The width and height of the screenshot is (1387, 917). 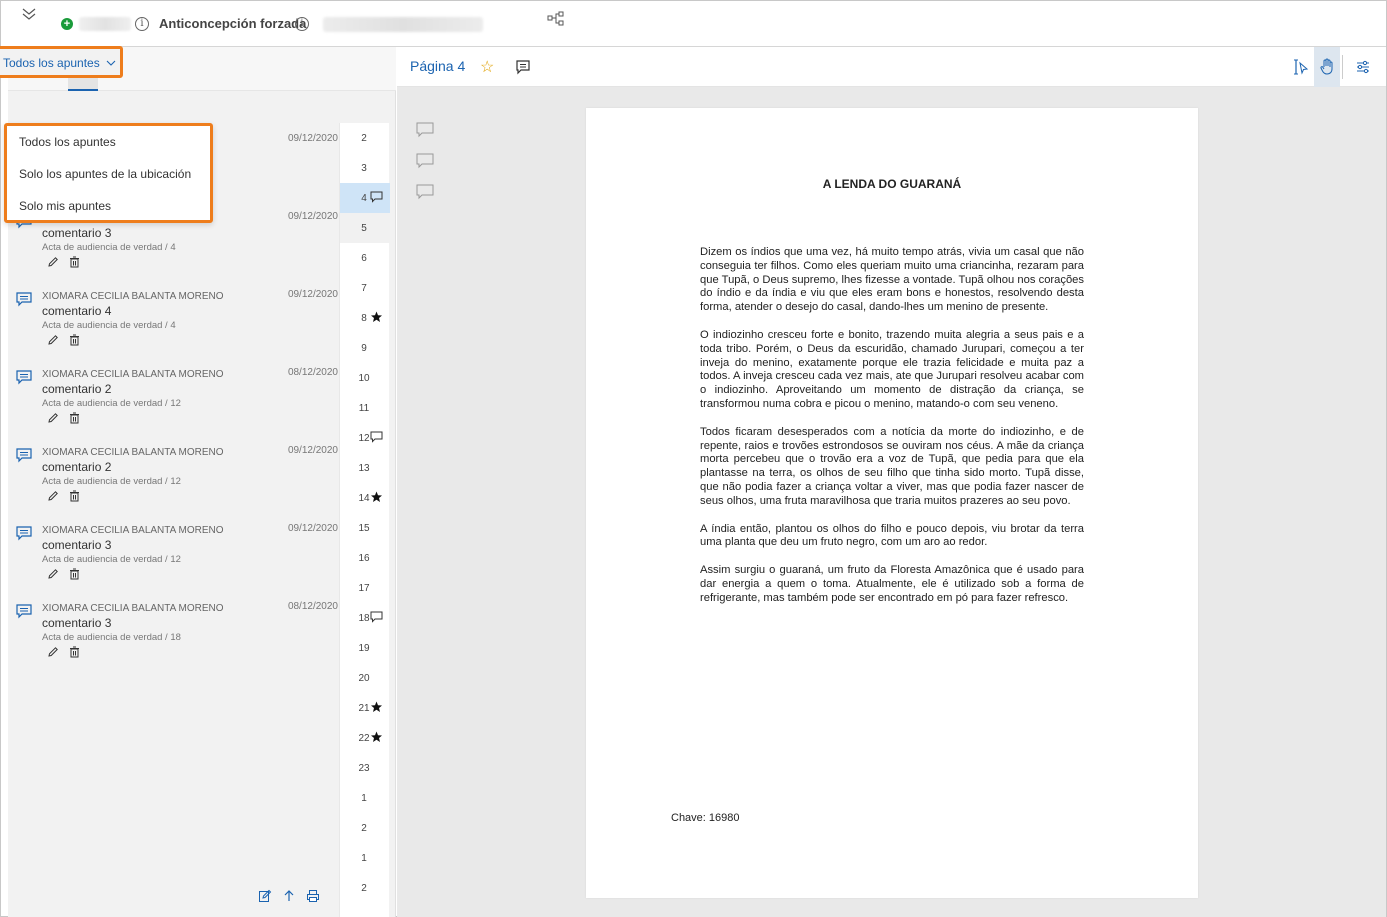 I want to click on filter-option-mine: Solo mis apuntes, so click(x=108, y=206).